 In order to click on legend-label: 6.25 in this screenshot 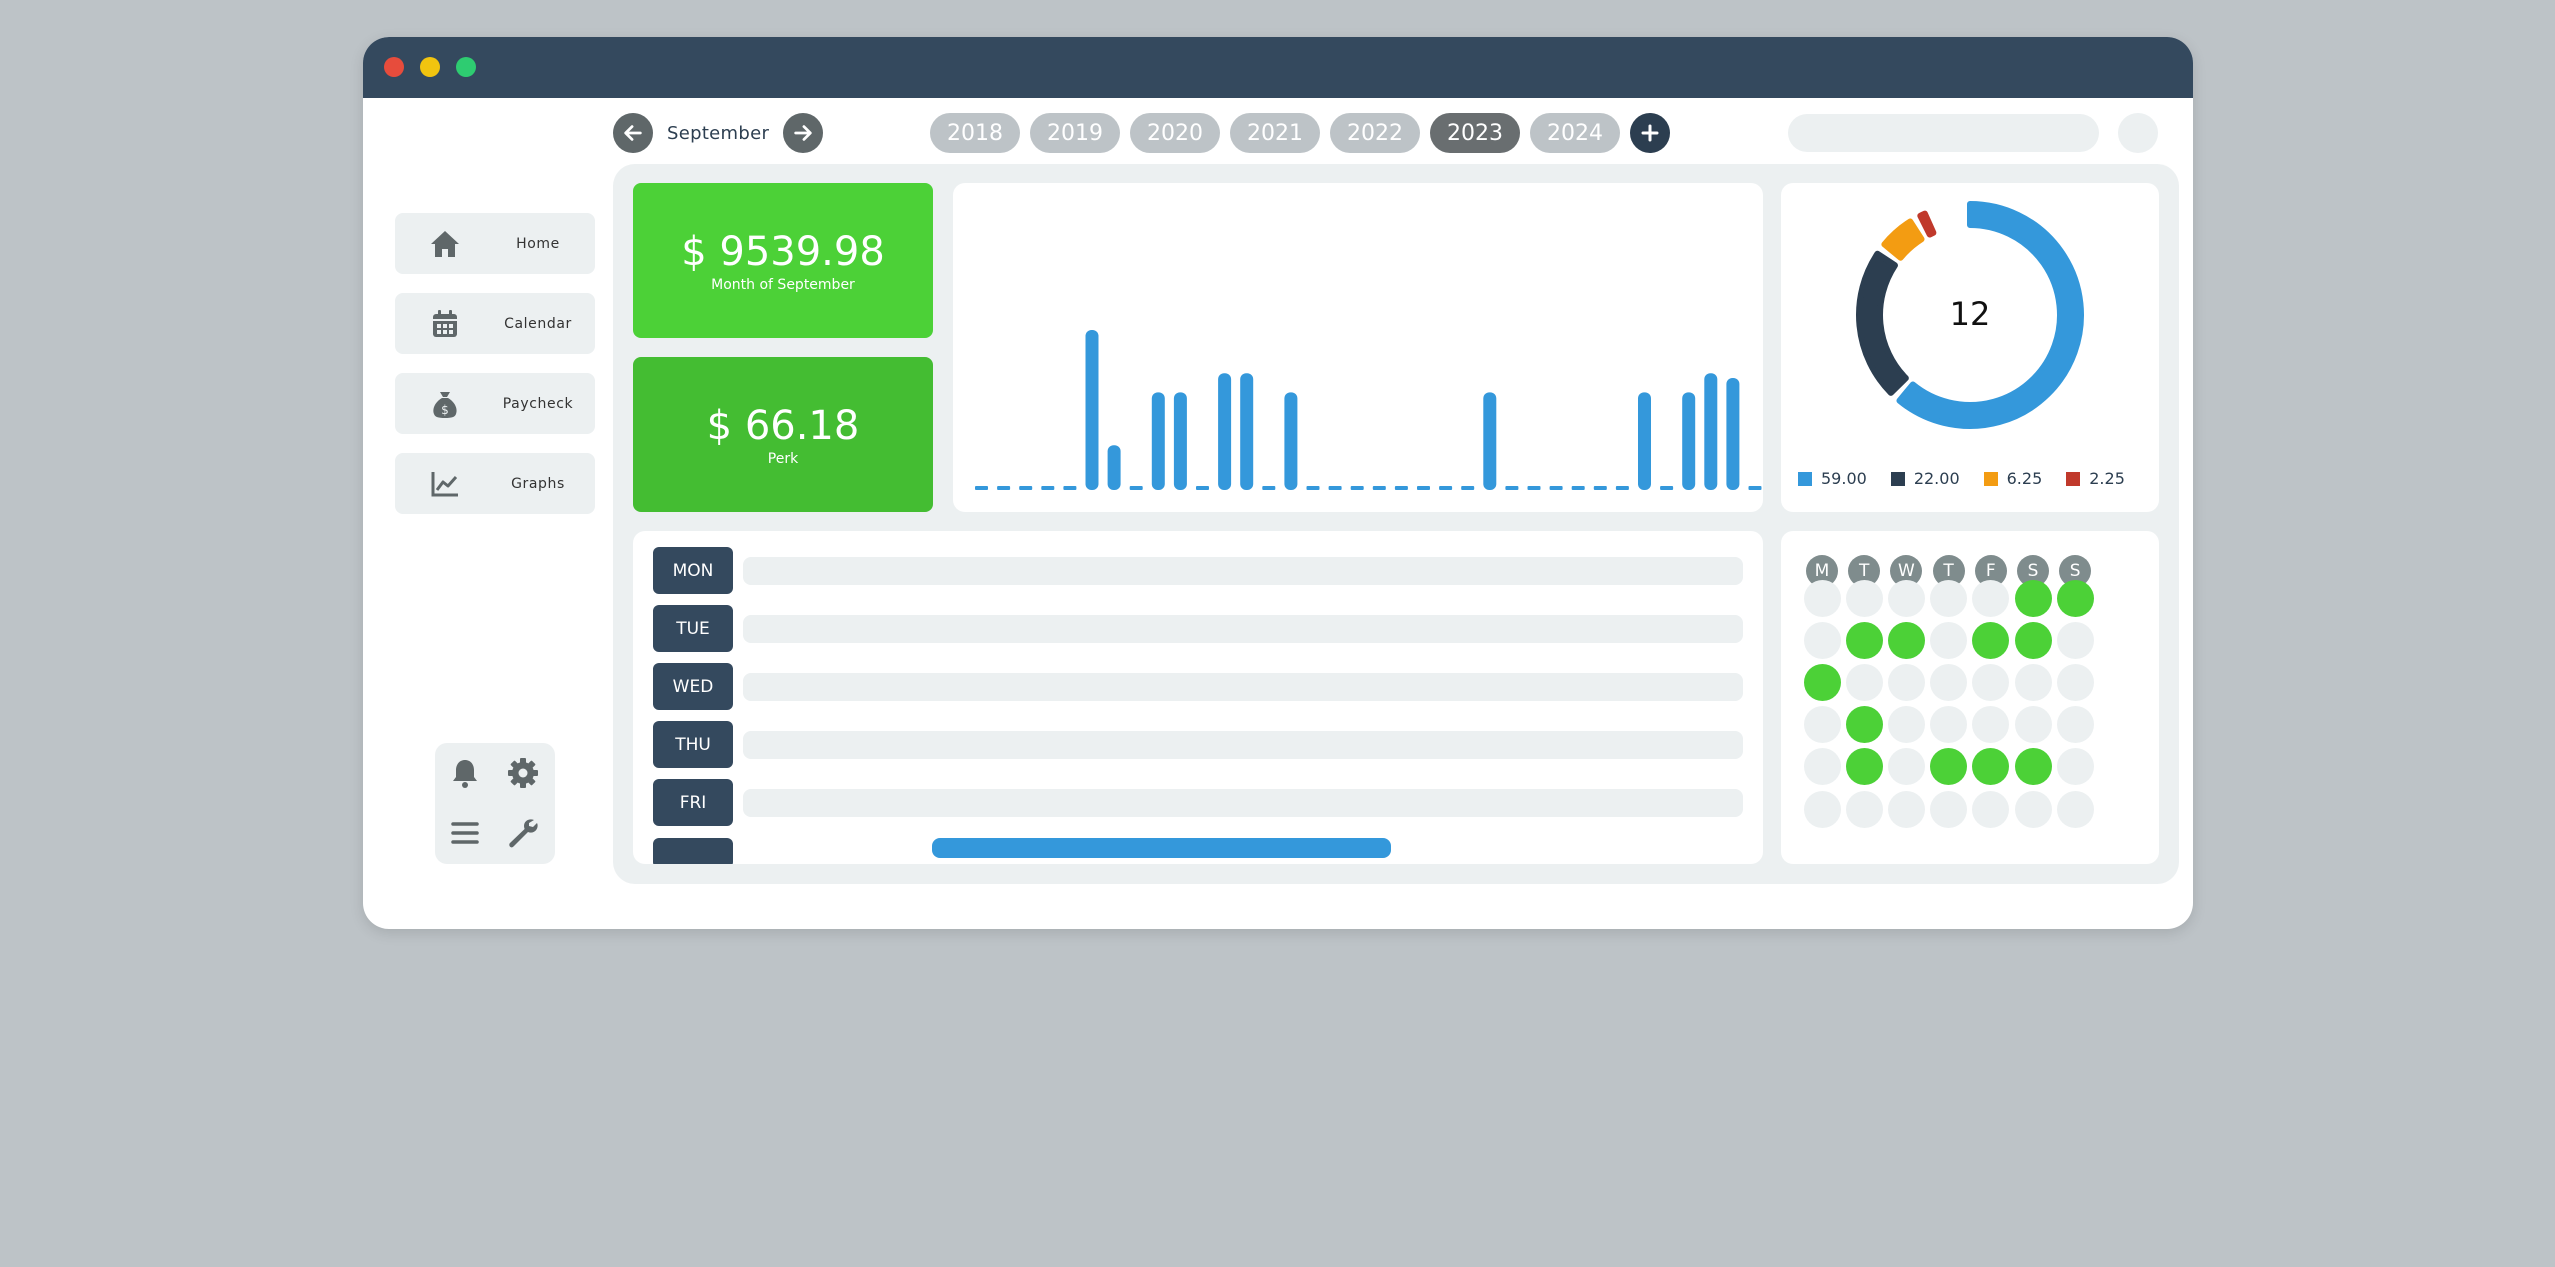, I will do `click(2024, 478)`.